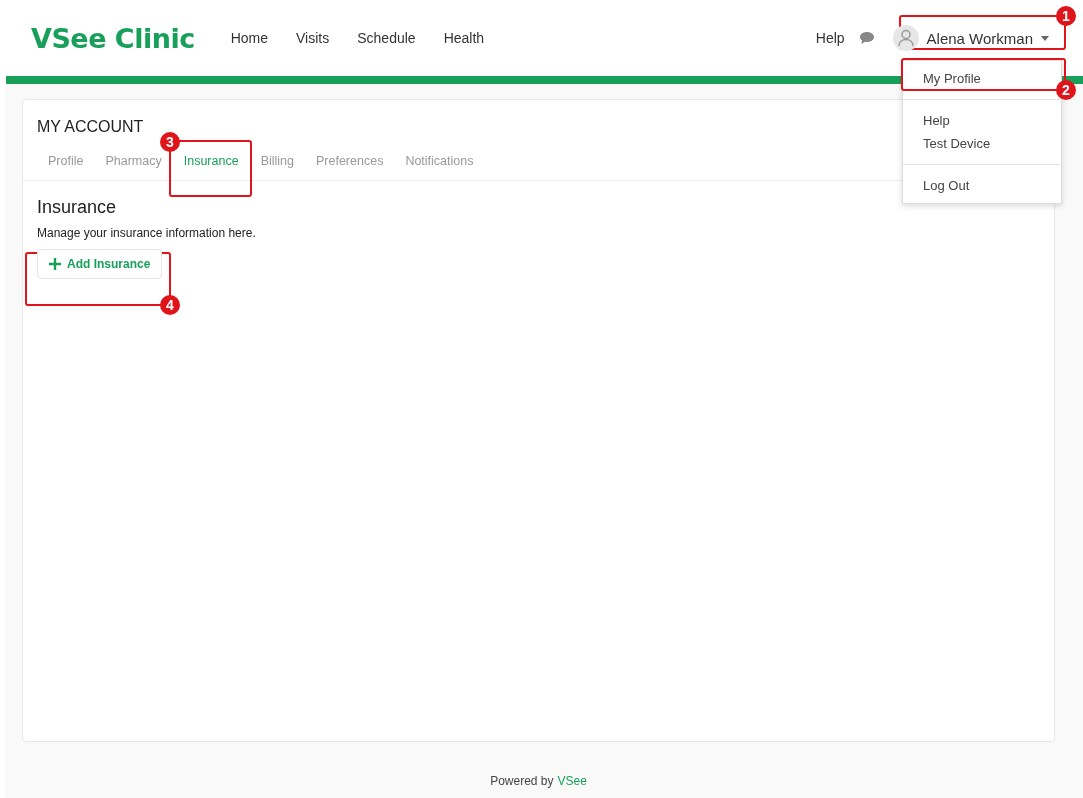 The image size is (1083, 798). I want to click on chat-bubble-icon, so click(866, 38).